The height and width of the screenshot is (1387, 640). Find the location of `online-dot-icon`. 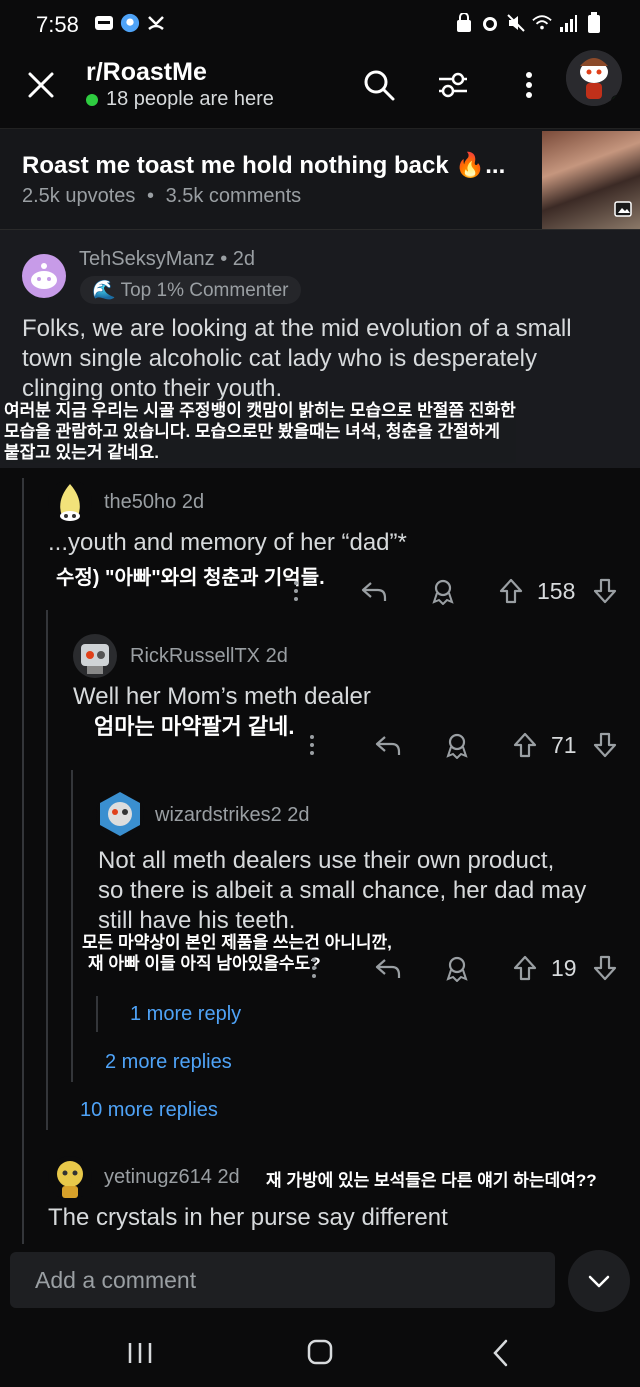

online-dot-icon is located at coordinates (92, 99).